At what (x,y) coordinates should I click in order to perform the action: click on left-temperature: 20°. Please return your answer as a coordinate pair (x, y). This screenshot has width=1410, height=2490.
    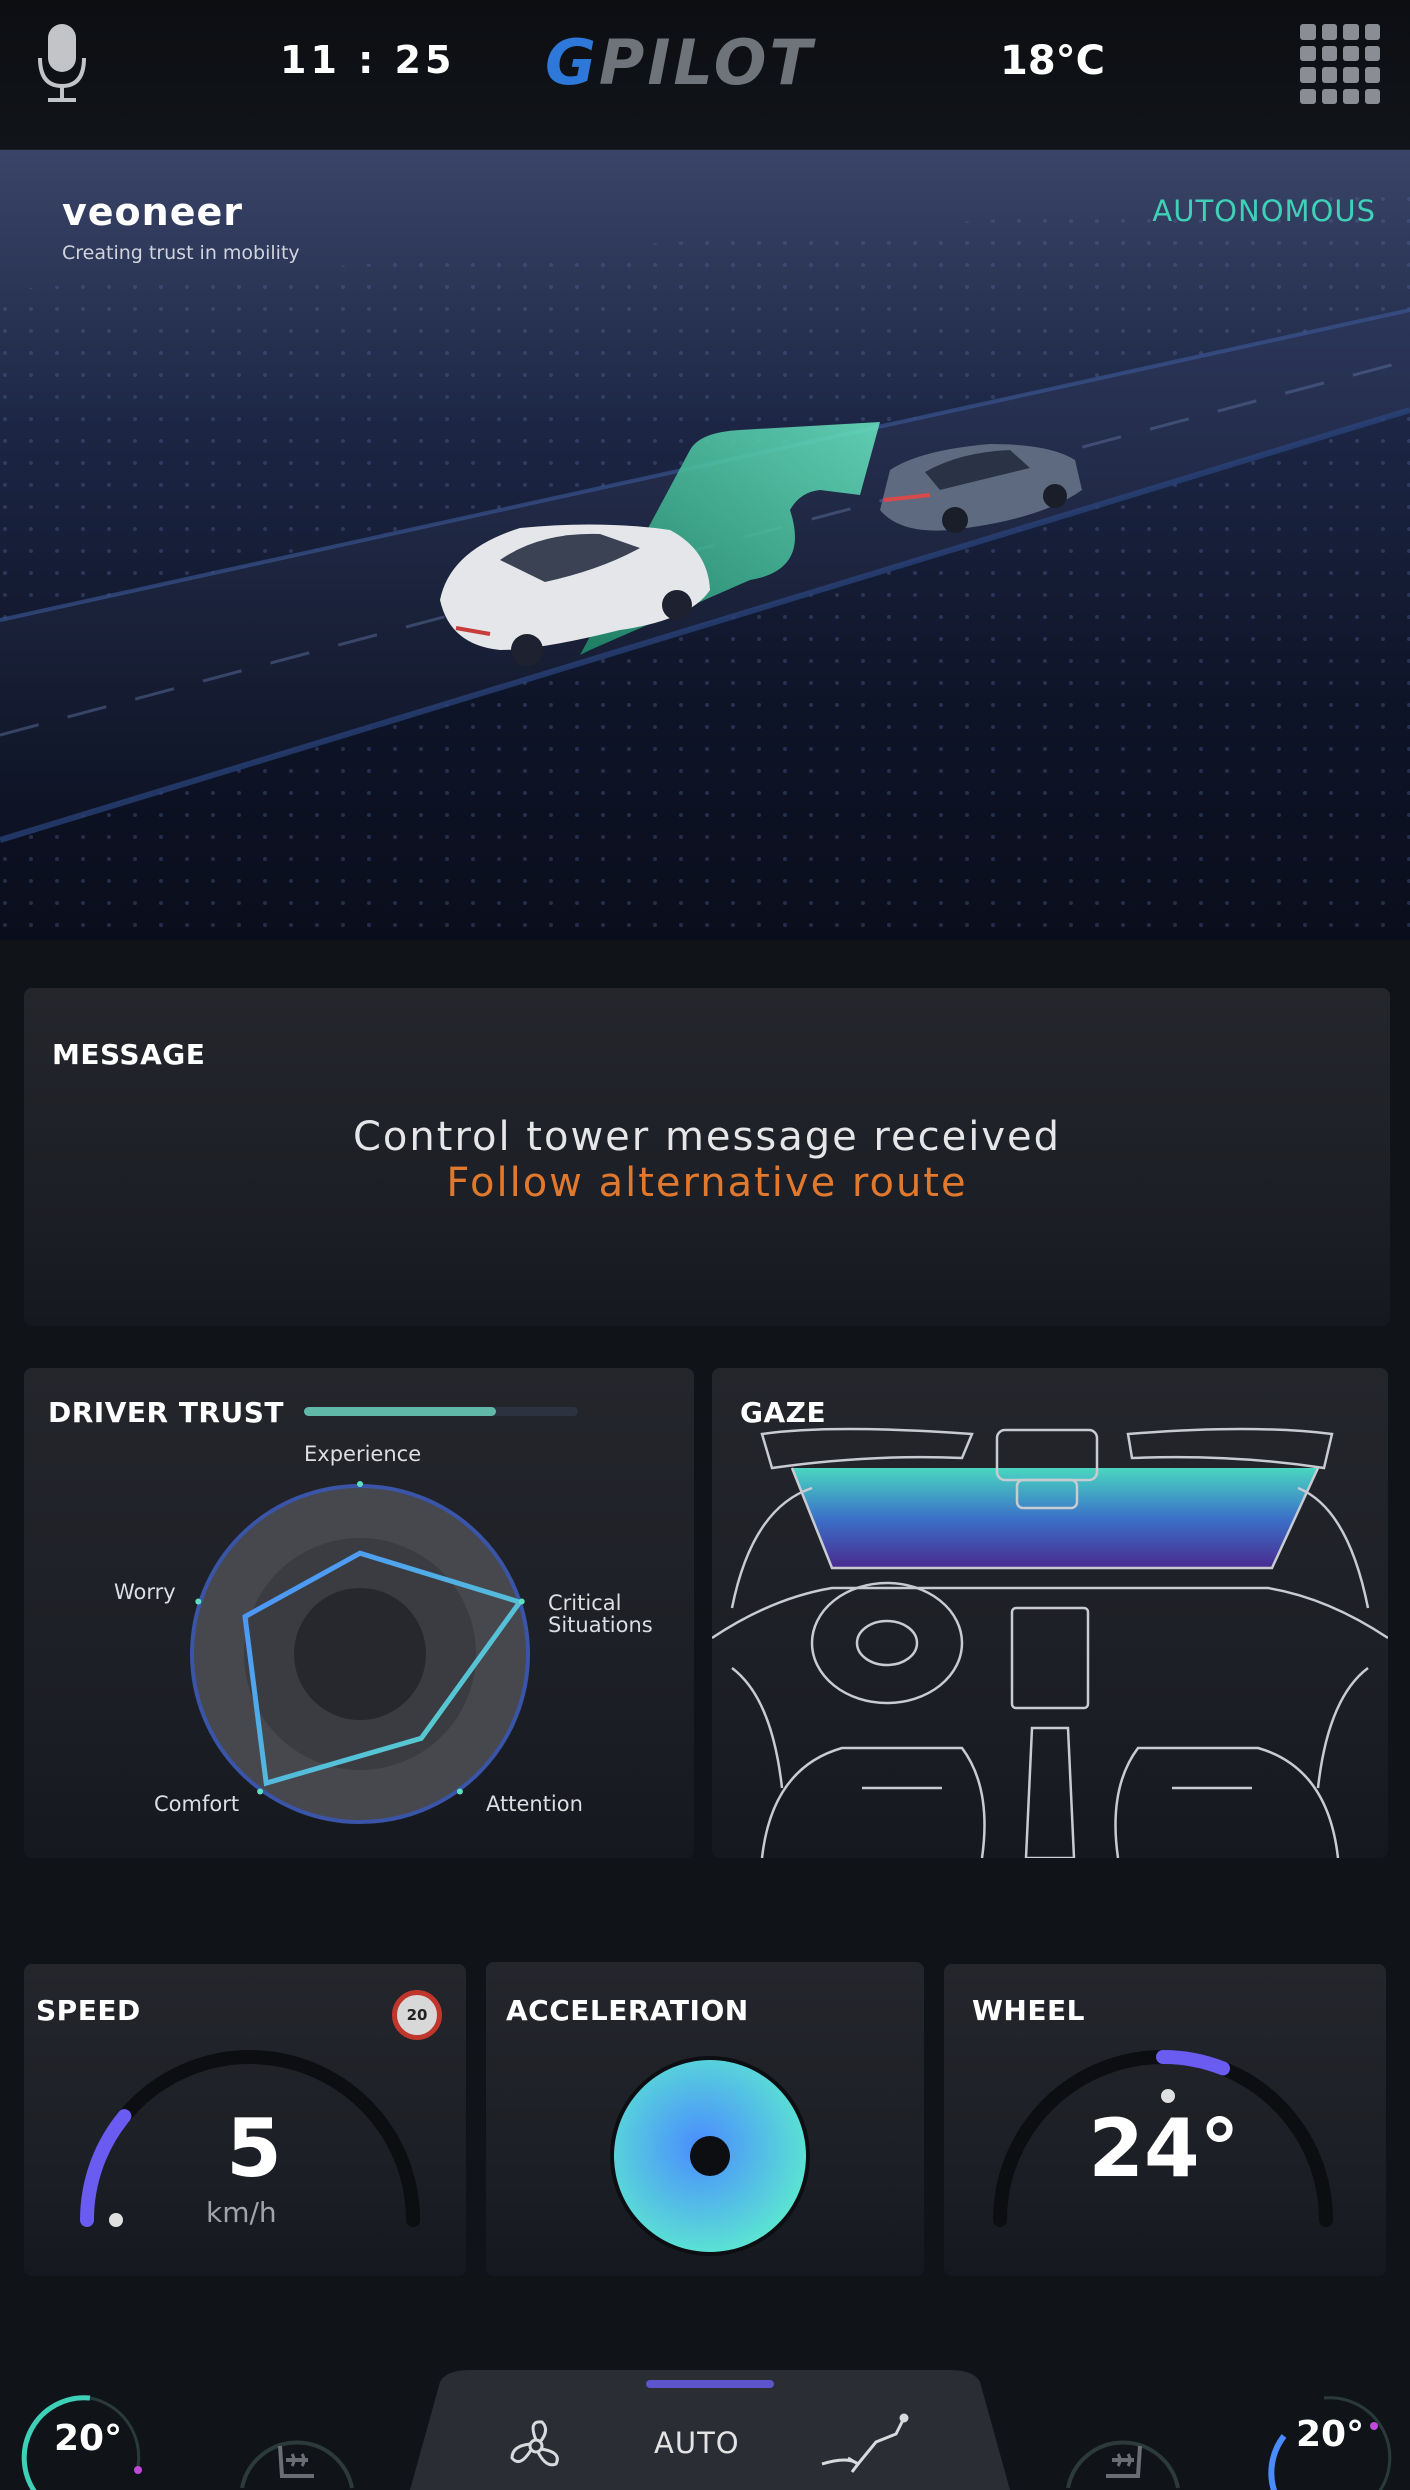
    Looking at the image, I should click on (88, 2438).